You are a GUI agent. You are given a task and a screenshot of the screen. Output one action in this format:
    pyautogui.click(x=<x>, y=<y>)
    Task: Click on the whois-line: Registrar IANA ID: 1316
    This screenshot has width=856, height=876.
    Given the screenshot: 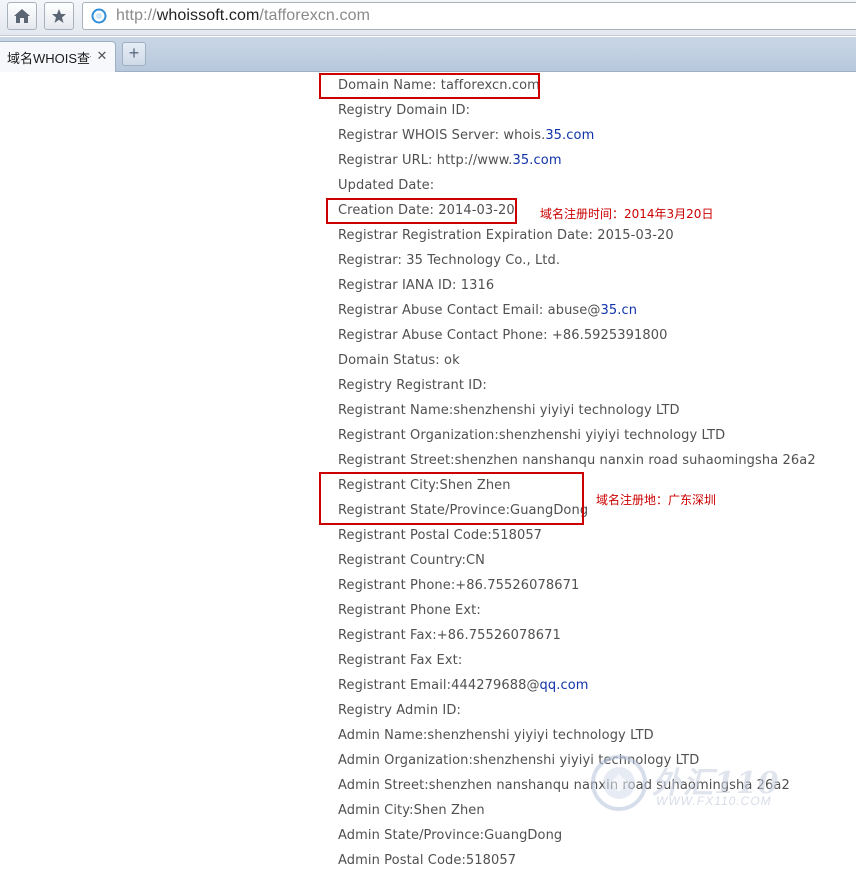 What is the action you would take?
    pyautogui.click(x=577, y=285)
    